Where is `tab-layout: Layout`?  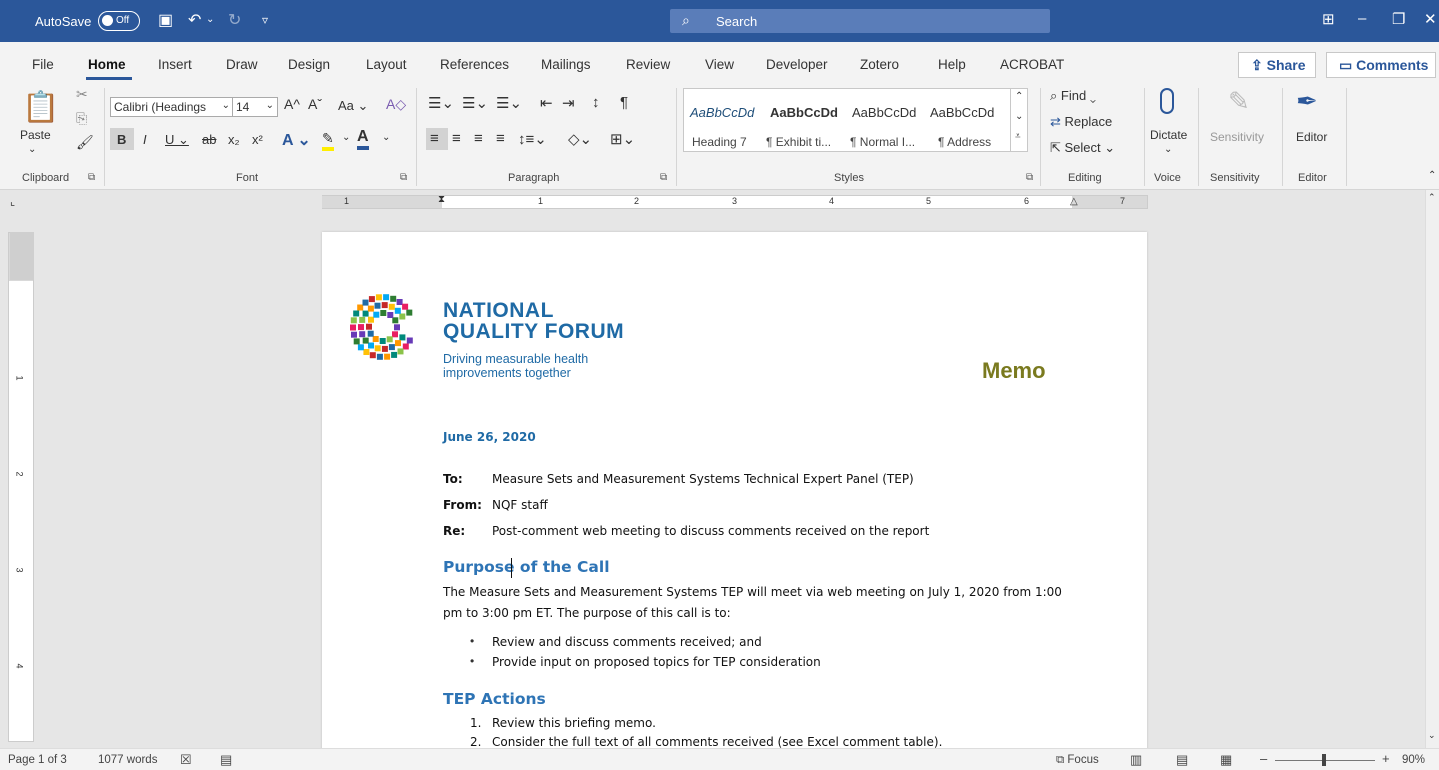 tab-layout: Layout is located at coordinates (386, 64).